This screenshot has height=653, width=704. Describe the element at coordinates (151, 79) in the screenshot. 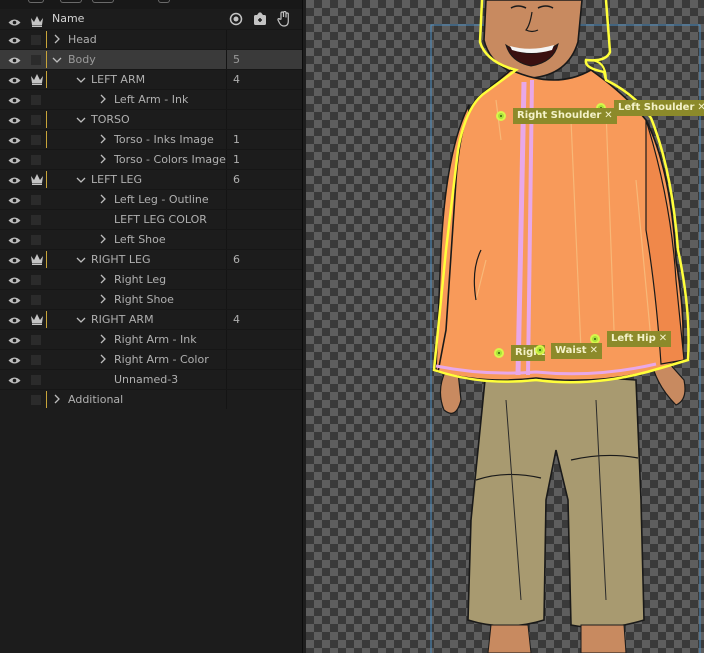

I see `layer-row: LEFT ARM 4` at that location.